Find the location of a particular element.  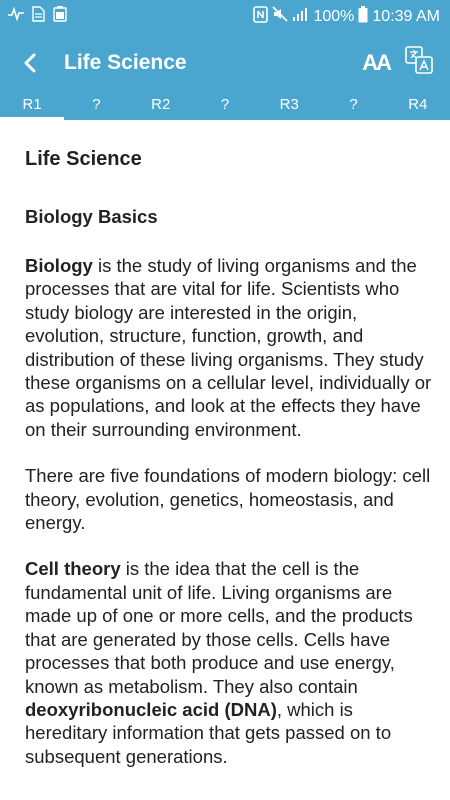

section-title: Biology Basics is located at coordinates (91, 216).